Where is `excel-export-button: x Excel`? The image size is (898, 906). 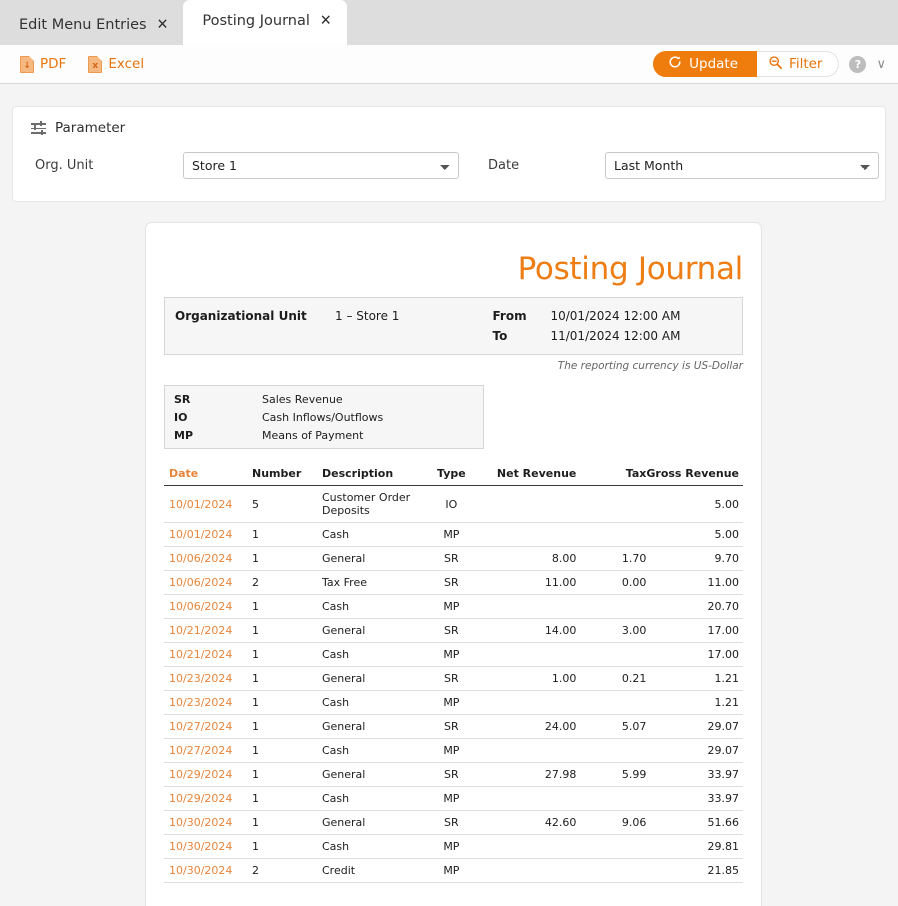
excel-export-button: x Excel is located at coordinates (116, 64).